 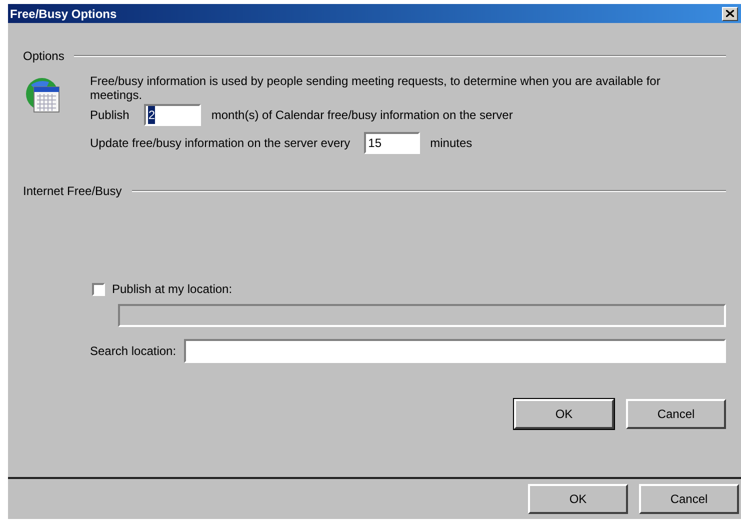 I want to click on publish-checkbox, so click(x=98, y=289).